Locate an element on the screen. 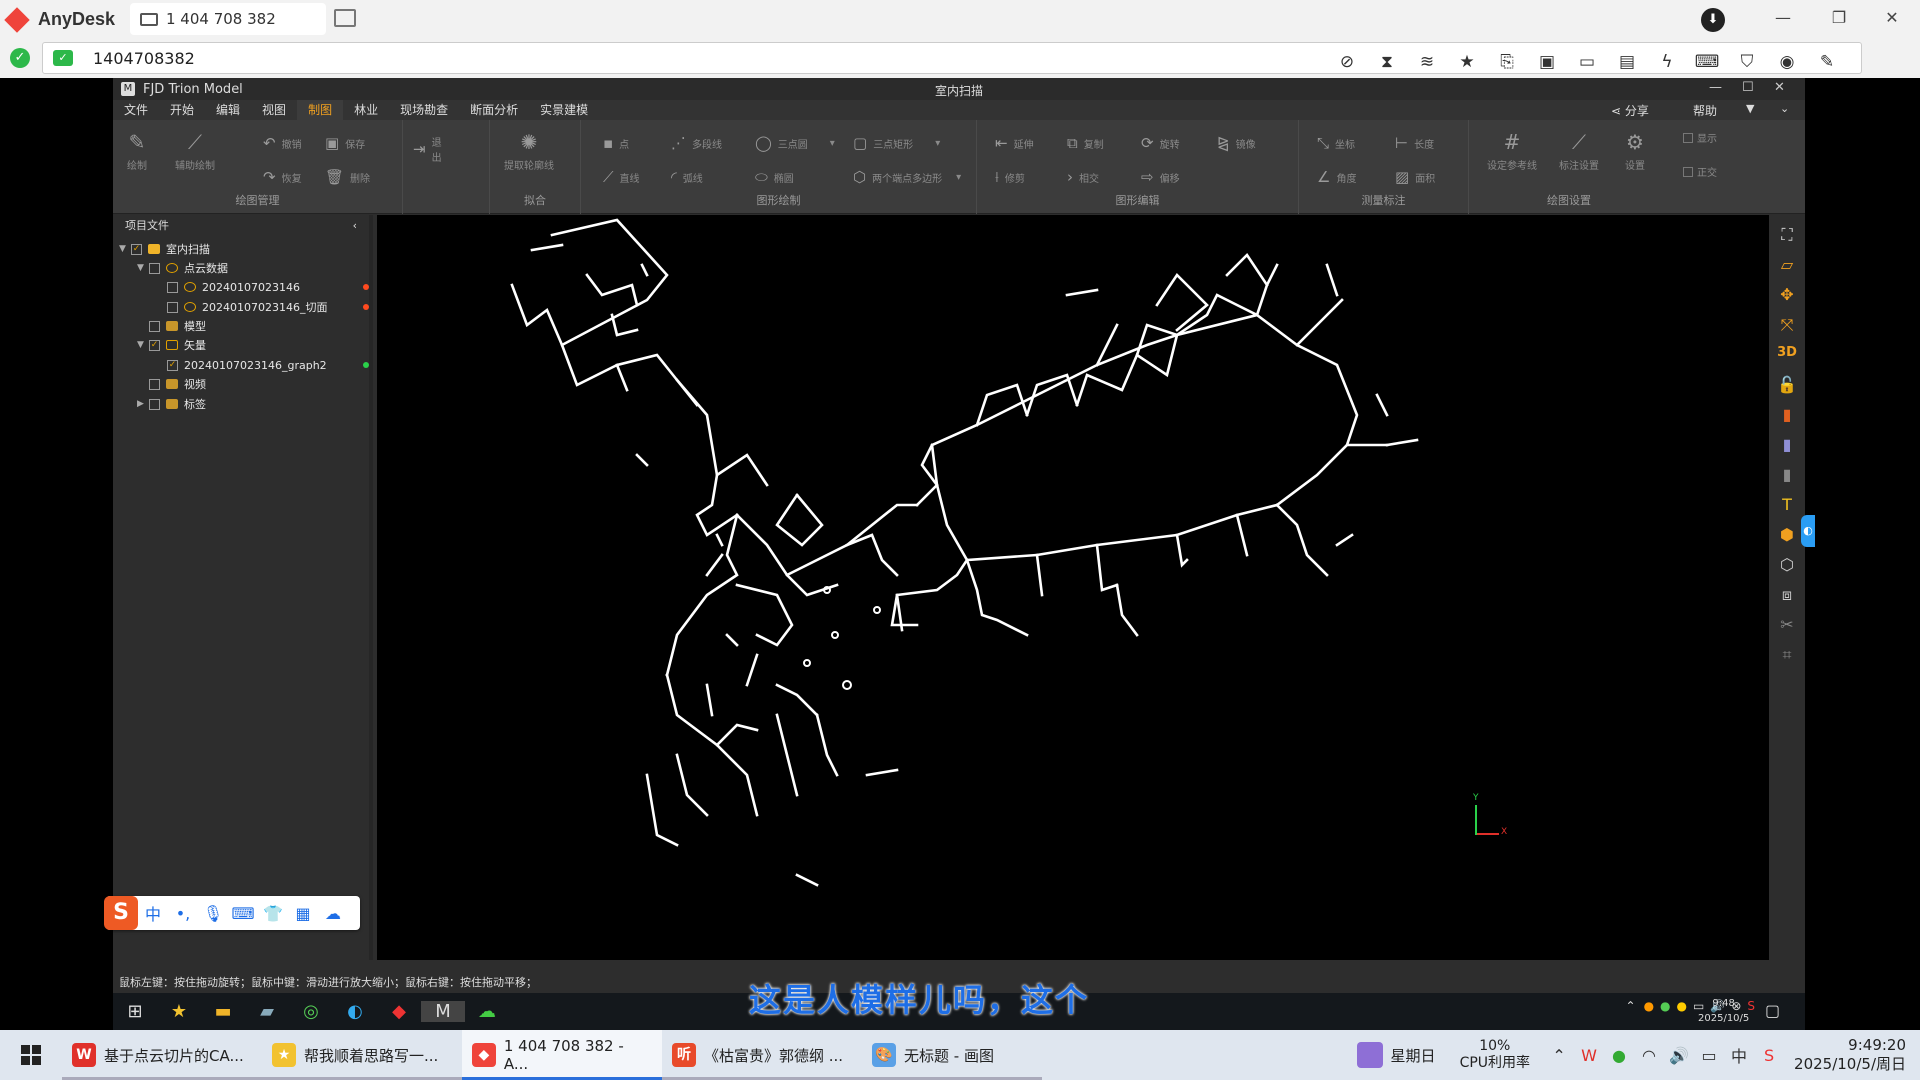 This screenshot has width=1920, height=1080. hourglass-icon: ⧗ is located at coordinates (1387, 62).